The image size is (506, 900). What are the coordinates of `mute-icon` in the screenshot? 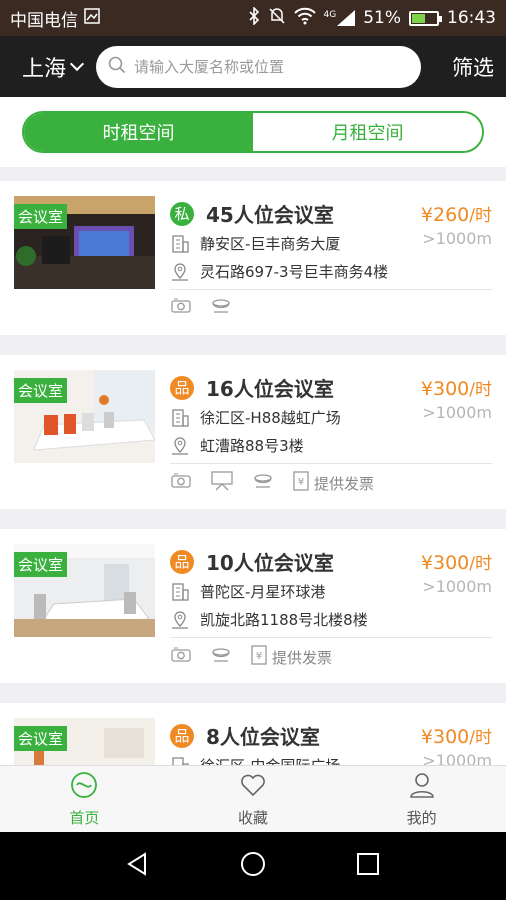 It's located at (277, 18).